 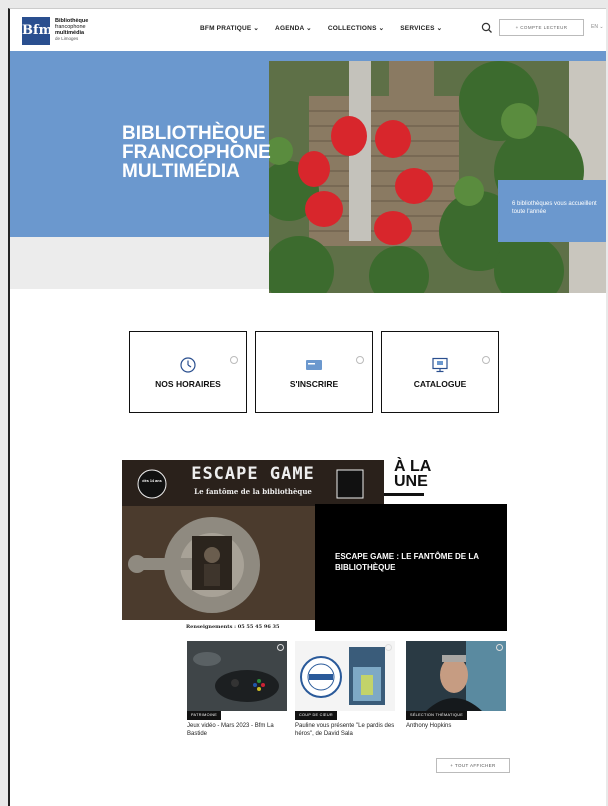 What do you see at coordinates (437, 715) in the screenshot?
I see `card-tag: SÉLECTION THÉMATIQUE` at bounding box center [437, 715].